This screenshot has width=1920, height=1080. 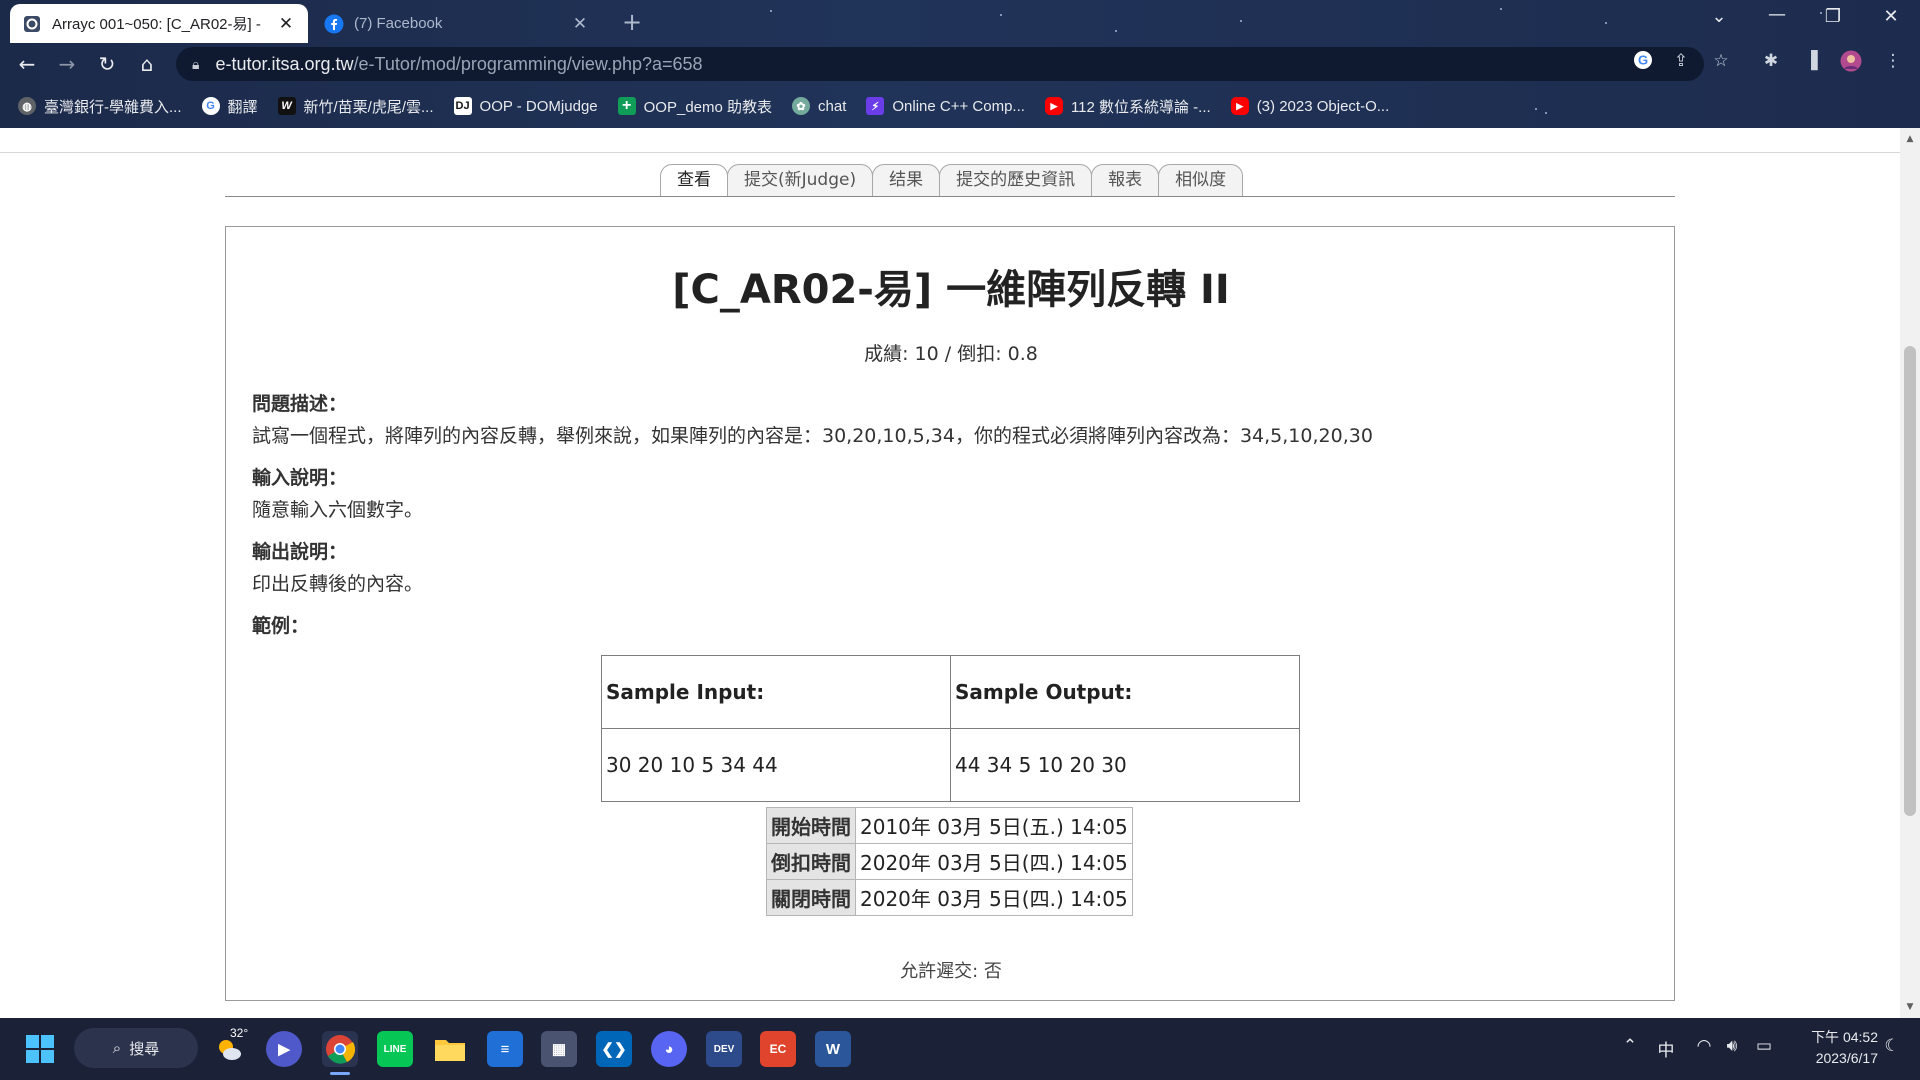 I want to click on sample-input-value: 30 20 10 5 34 44, so click(x=776, y=765).